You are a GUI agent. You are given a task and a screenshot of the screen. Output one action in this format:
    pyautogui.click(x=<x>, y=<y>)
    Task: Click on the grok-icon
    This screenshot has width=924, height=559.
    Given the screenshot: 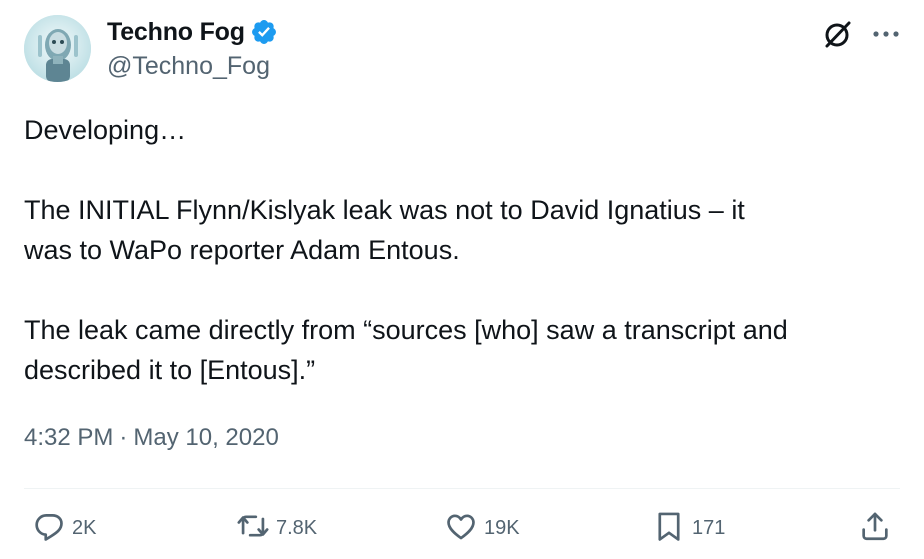 What is the action you would take?
    pyautogui.click(x=838, y=34)
    